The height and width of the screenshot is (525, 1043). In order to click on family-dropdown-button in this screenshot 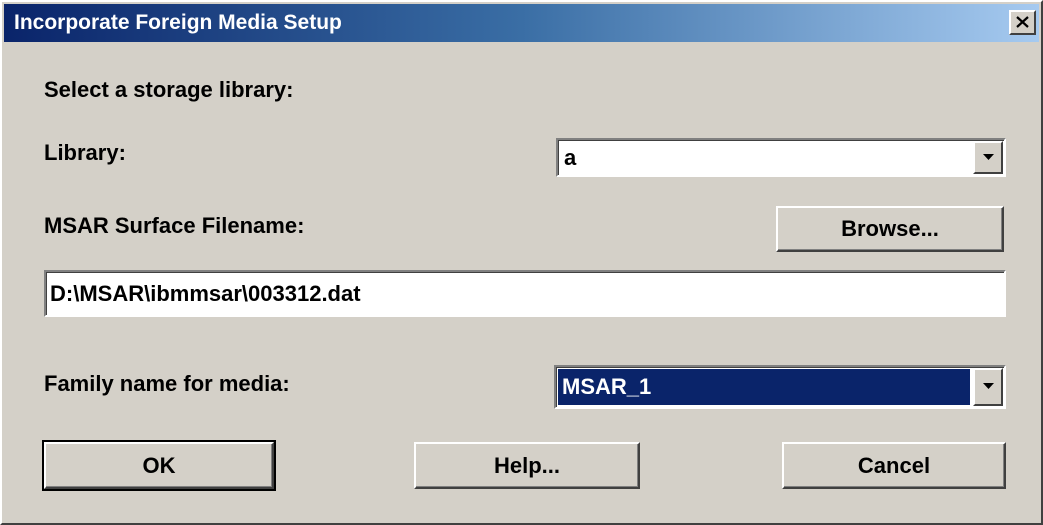, I will do `click(988, 387)`.